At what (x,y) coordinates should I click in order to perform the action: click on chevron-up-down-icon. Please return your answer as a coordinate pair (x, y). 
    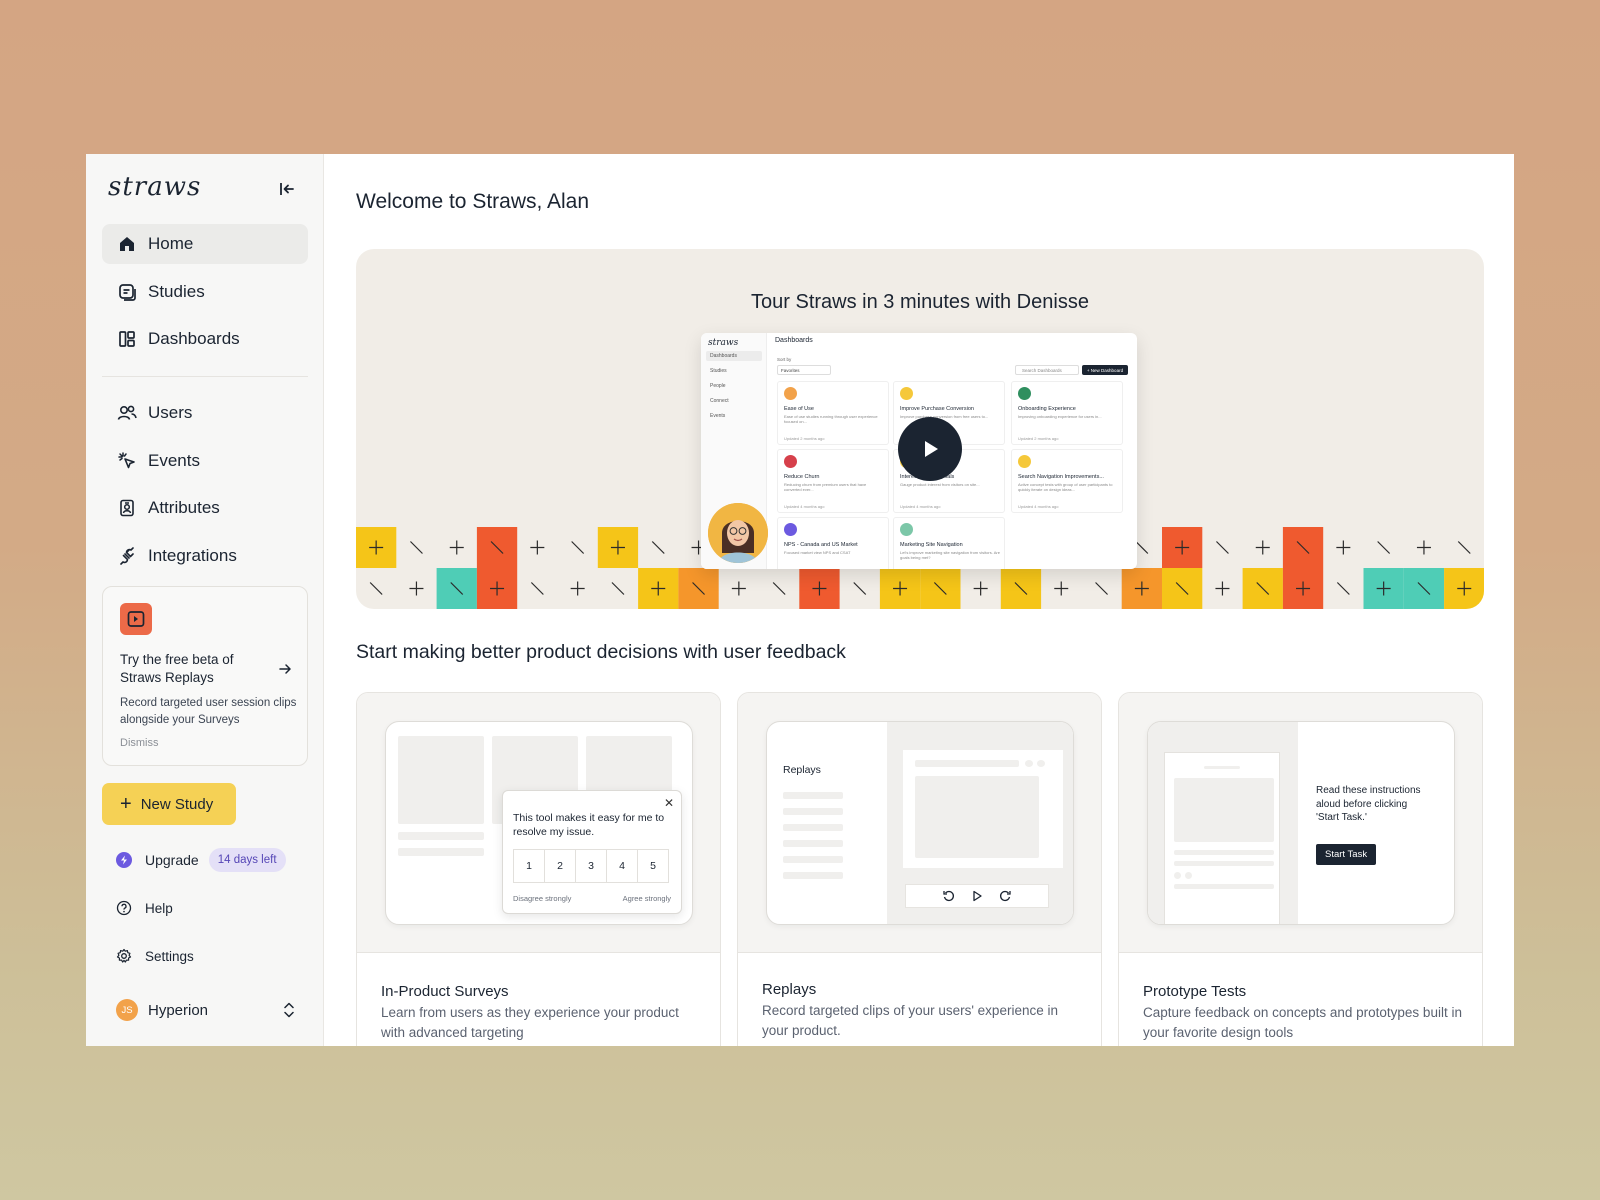
    Looking at the image, I should click on (289, 1010).